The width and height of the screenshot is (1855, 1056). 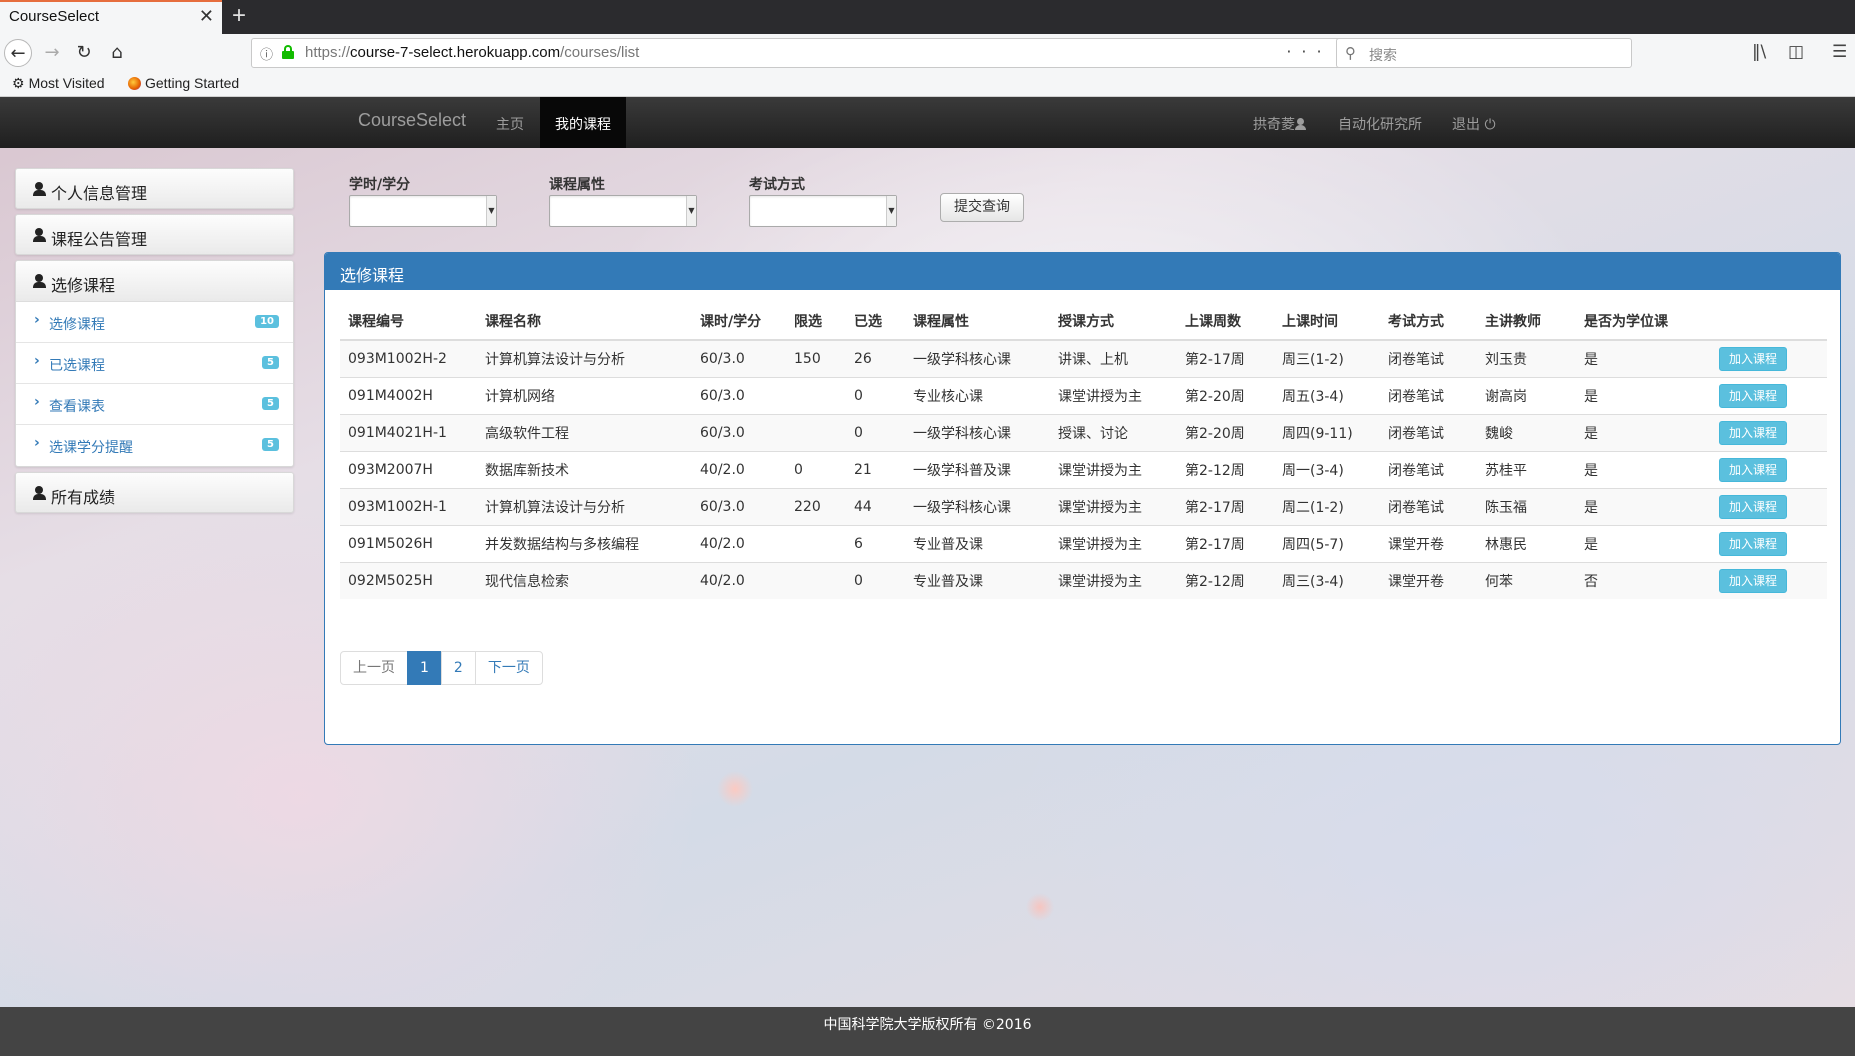 What do you see at coordinates (267, 321) in the screenshot?
I see `count-badge: 10` at bounding box center [267, 321].